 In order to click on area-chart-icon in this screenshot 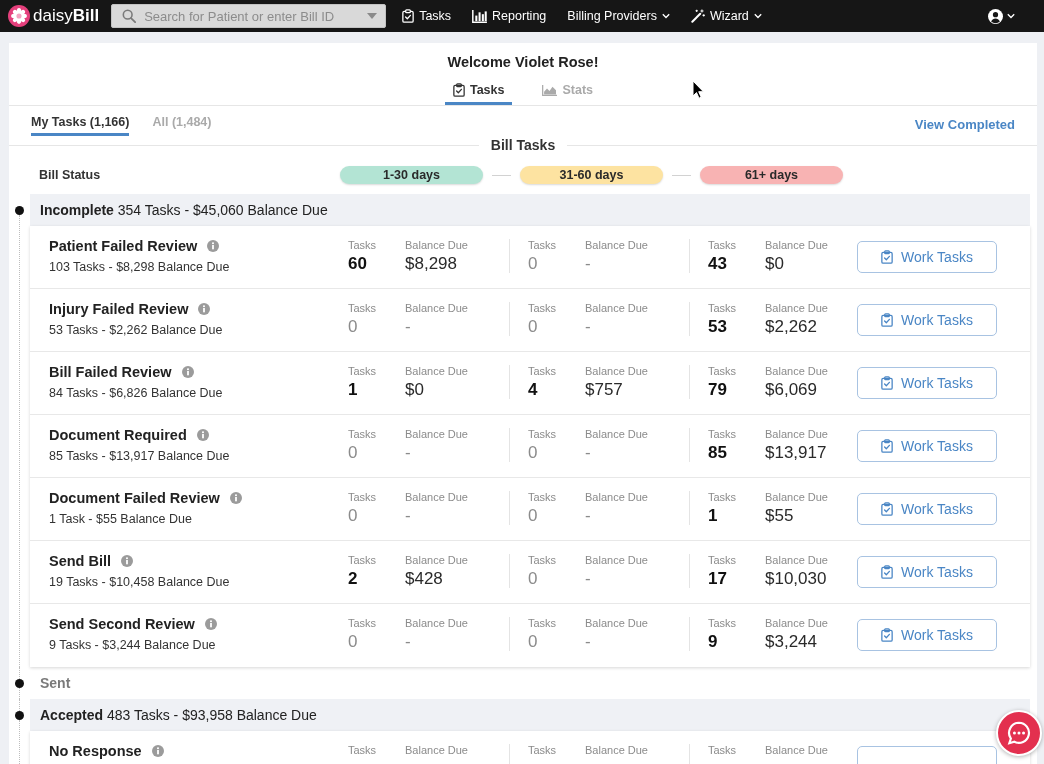, I will do `click(550, 90)`.